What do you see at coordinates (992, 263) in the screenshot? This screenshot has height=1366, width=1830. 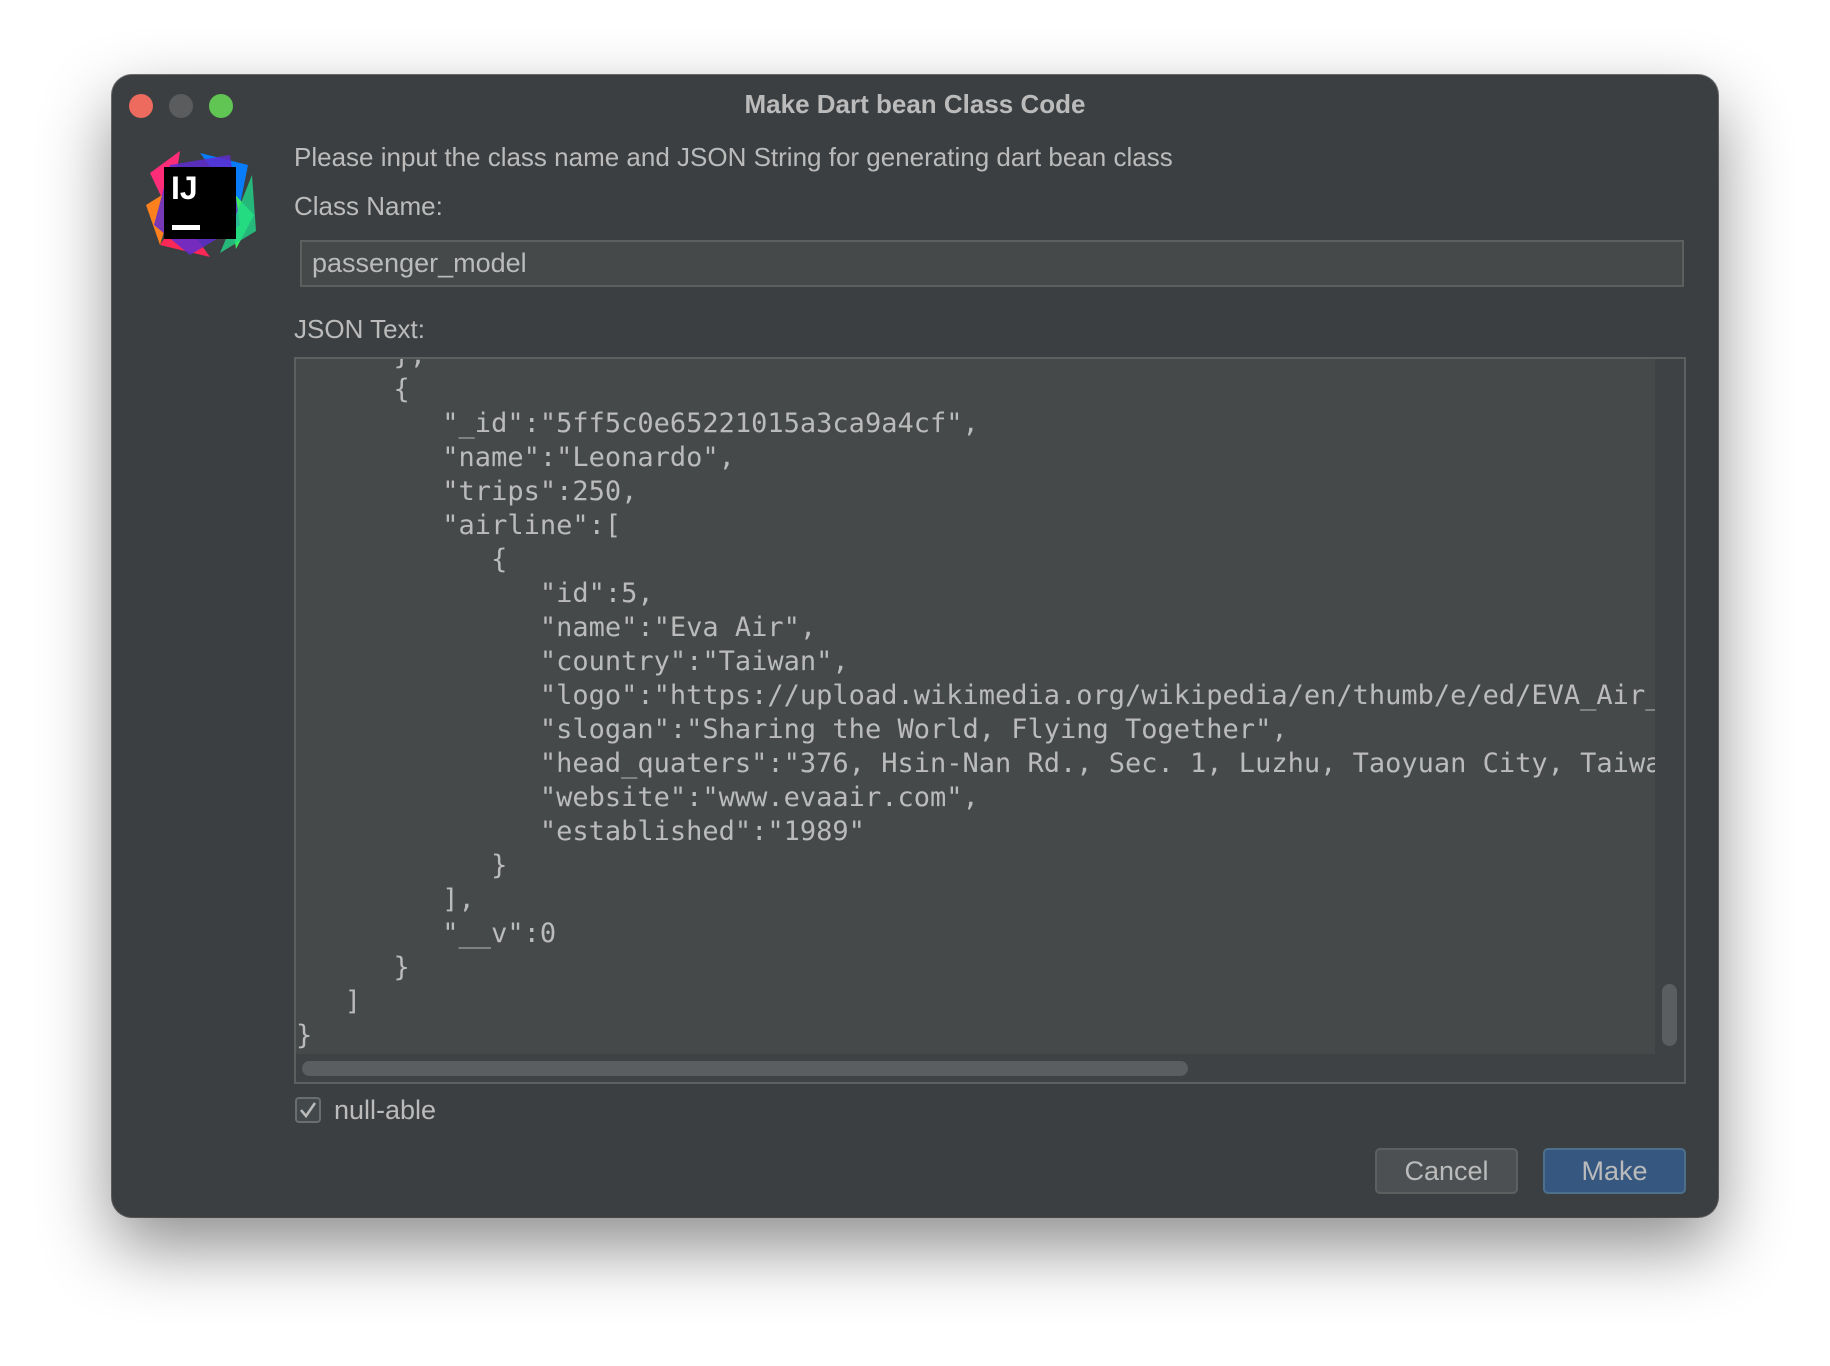 I see `class-name-input: passenger_model` at bounding box center [992, 263].